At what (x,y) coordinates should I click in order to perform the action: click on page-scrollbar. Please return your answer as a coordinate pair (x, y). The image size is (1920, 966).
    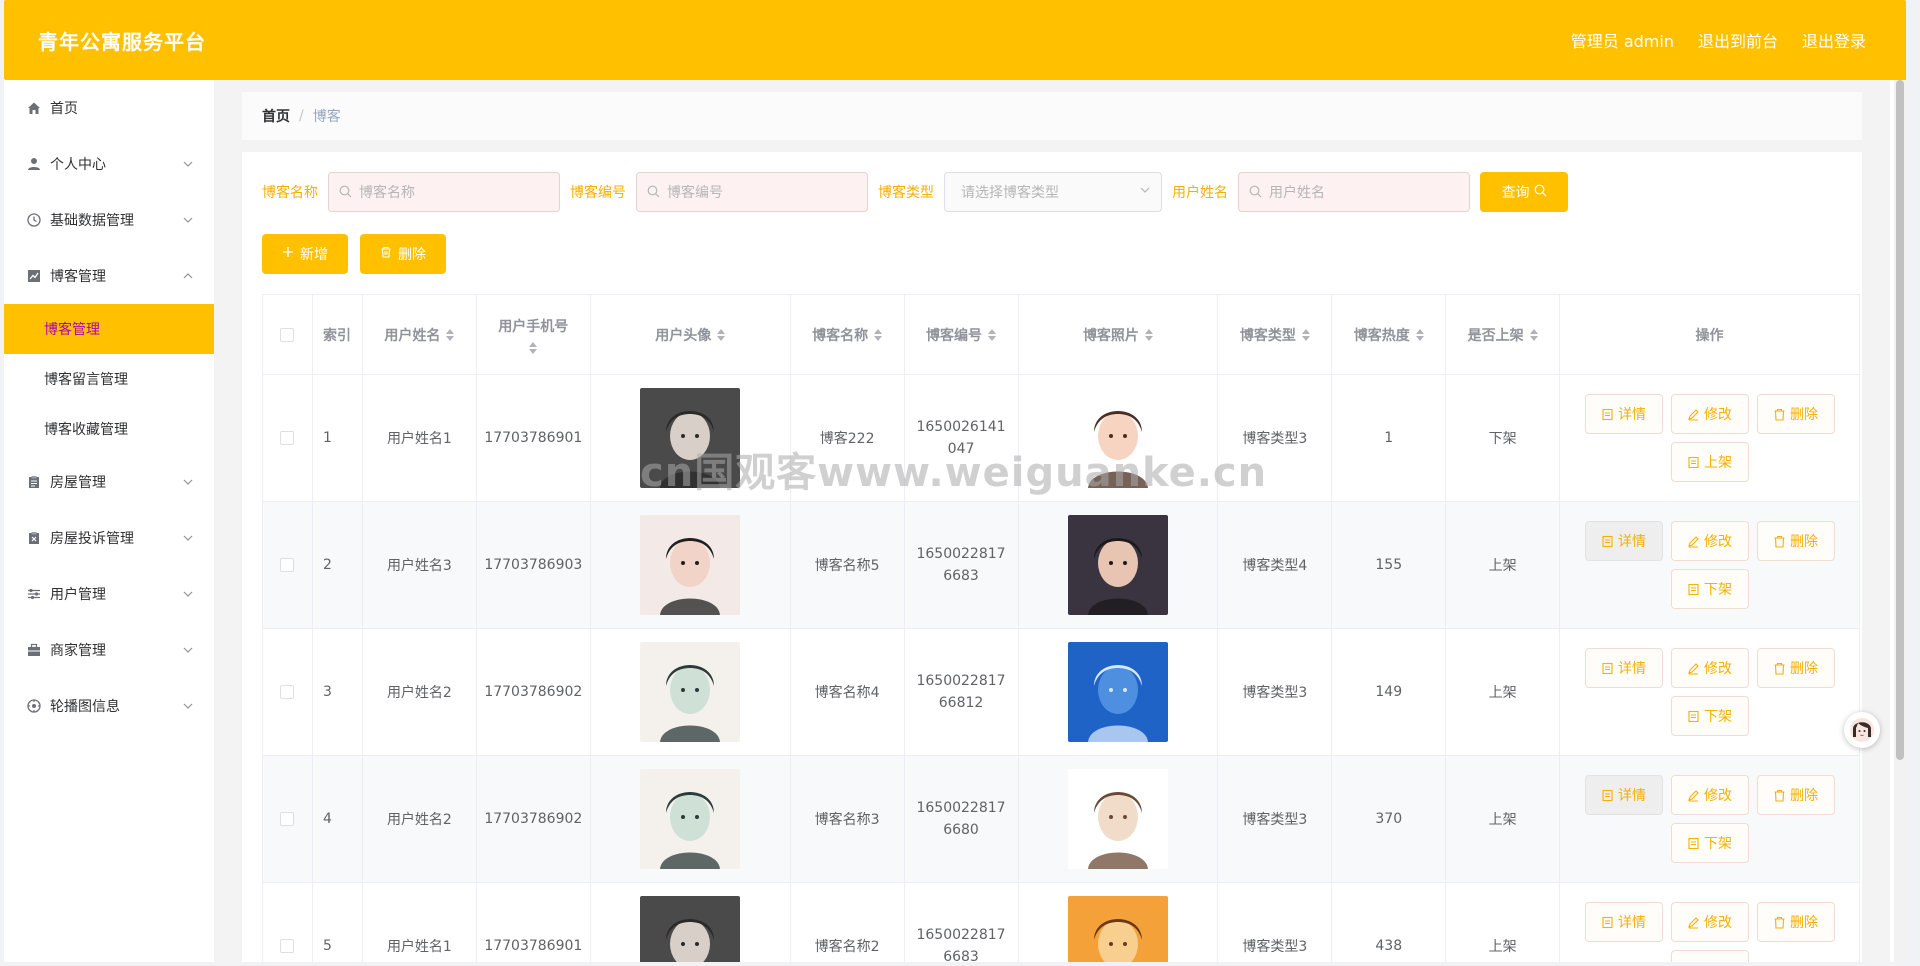
    Looking at the image, I should click on (1900, 521).